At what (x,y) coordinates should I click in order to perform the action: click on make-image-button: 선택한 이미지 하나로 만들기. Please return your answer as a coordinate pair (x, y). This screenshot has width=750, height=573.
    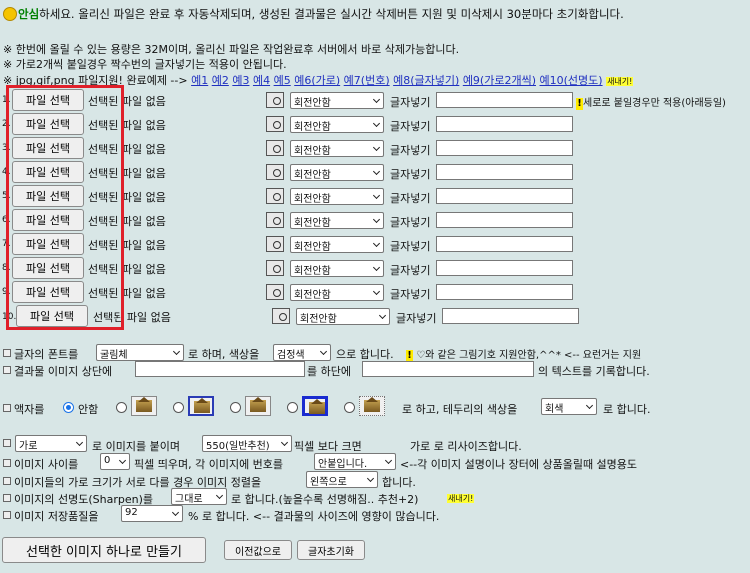
    Looking at the image, I should click on (104, 550).